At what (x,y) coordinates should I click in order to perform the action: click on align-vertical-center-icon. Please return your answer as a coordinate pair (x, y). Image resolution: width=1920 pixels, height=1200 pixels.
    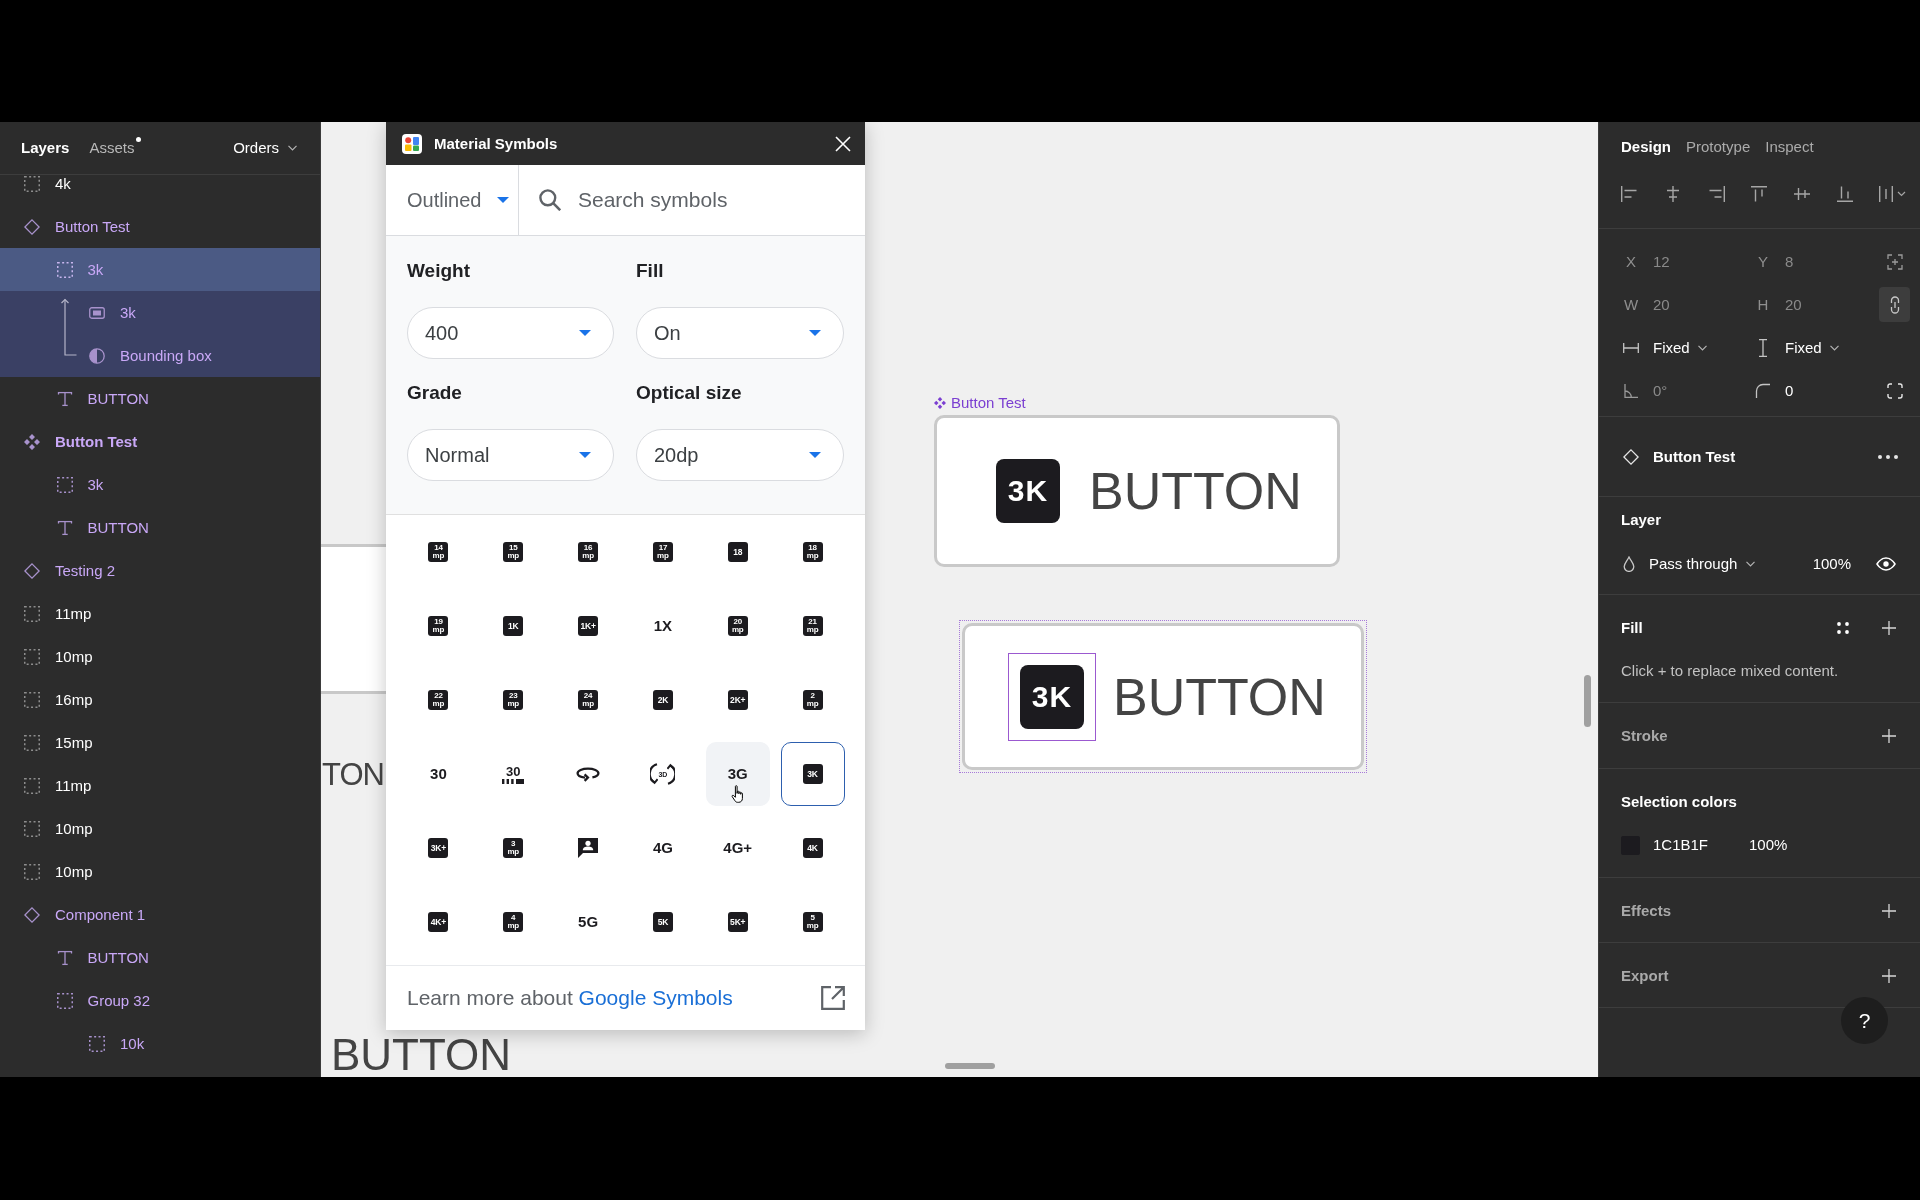
    Looking at the image, I should click on (1802, 194).